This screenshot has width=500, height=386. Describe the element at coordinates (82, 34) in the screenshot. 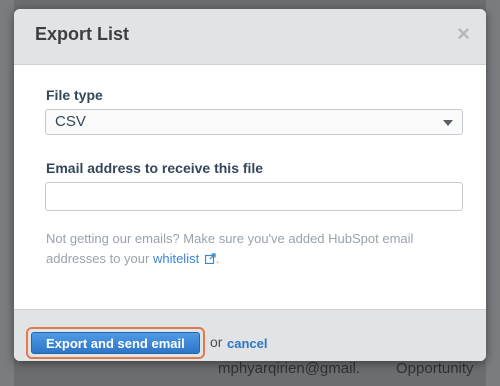

I see `modal-title: Export List` at that location.